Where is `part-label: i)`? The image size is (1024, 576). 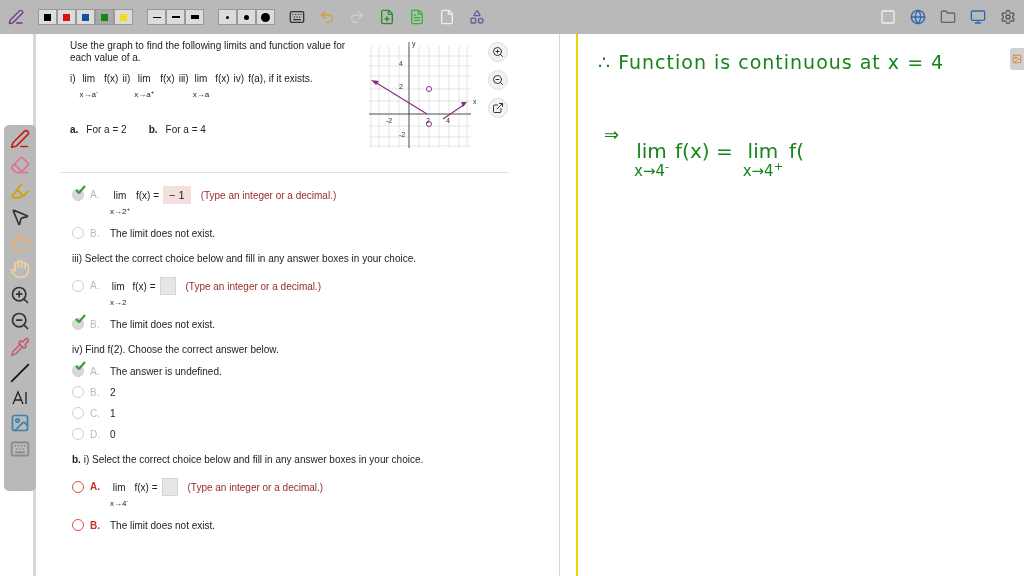 part-label: i) is located at coordinates (73, 79).